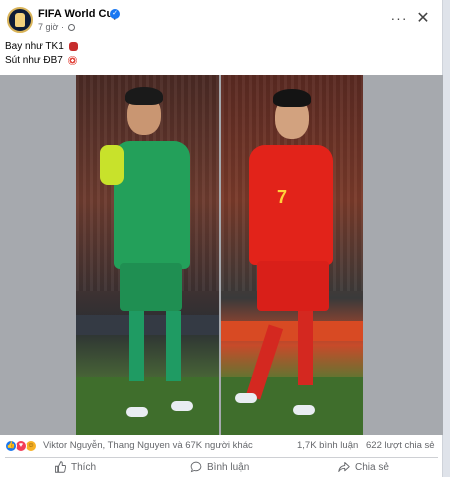 This screenshot has width=450, height=477. What do you see at coordinates (41, 61) in the screenshot?
I see `caption-line-2: Sút như ĐB7` at bounding box center [41, 61].